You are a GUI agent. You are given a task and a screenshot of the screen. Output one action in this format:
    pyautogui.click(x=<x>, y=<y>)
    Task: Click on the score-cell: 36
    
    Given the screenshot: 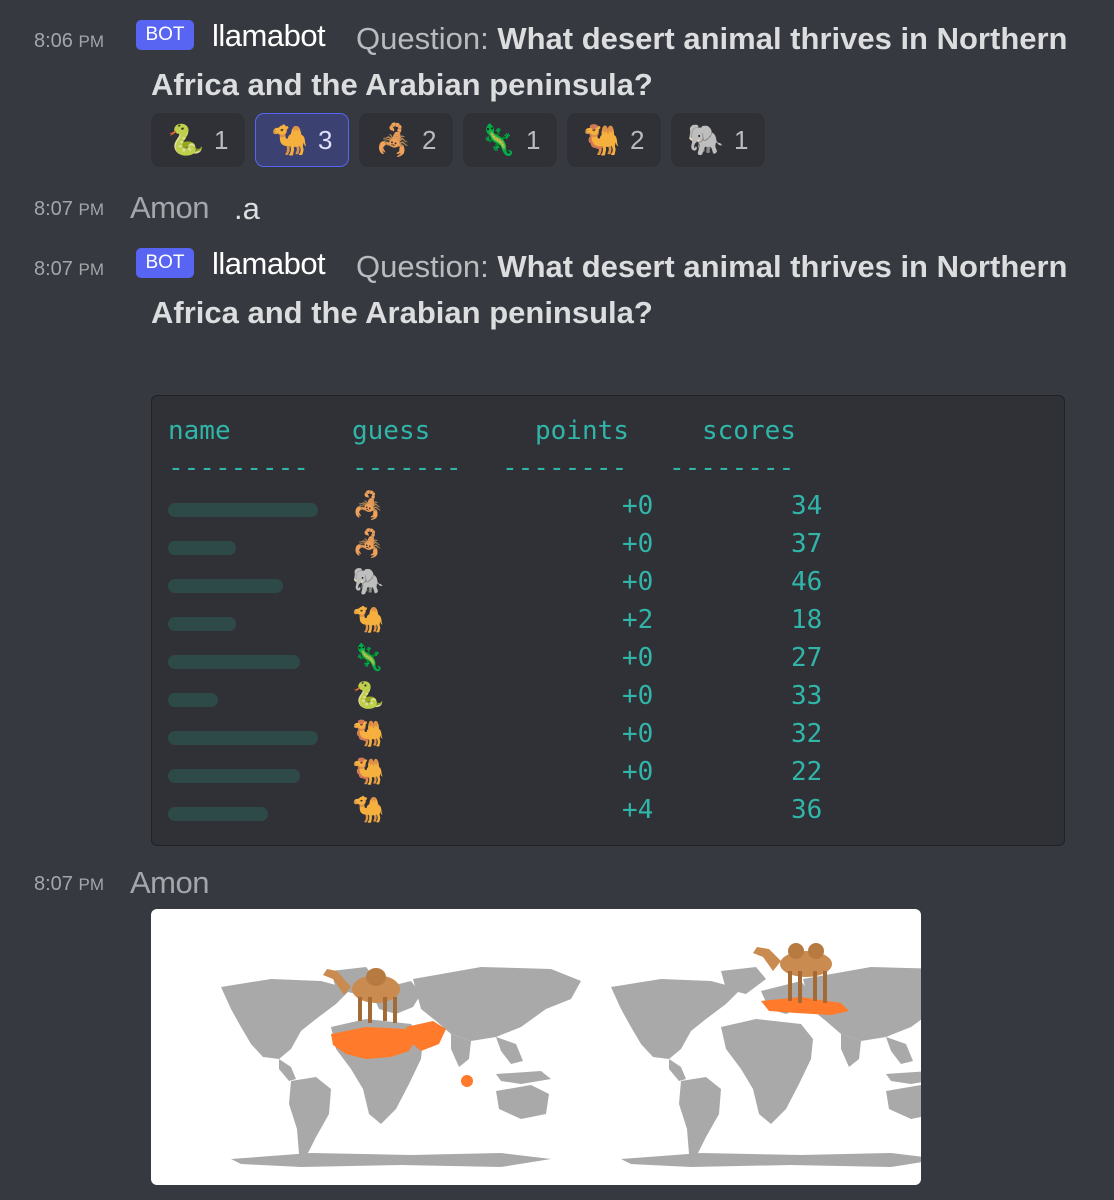 What is the action you would take?
    pyautogui.click(x=807, y=810)
    